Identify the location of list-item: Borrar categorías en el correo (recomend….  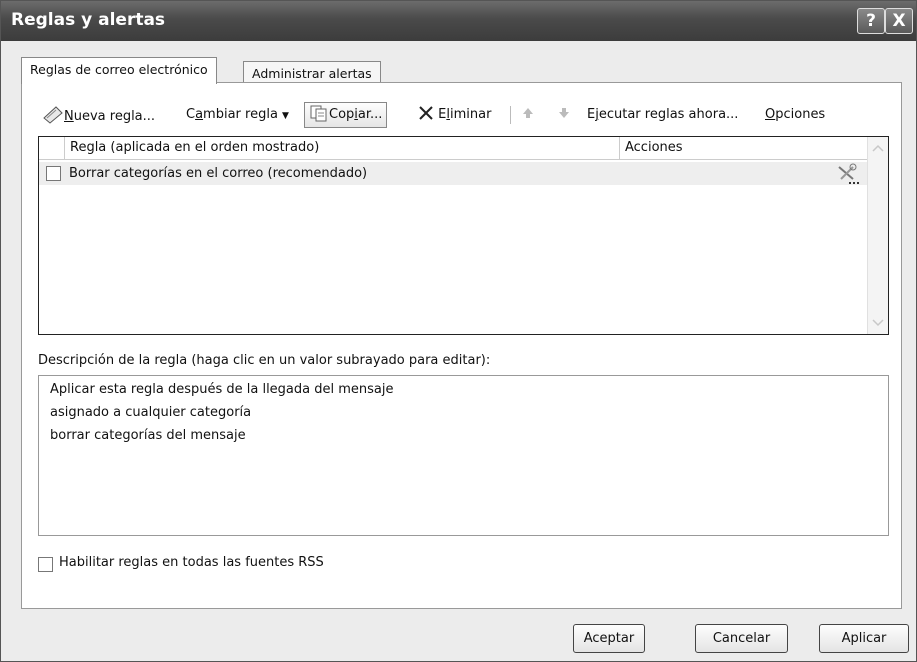
(453, 173).